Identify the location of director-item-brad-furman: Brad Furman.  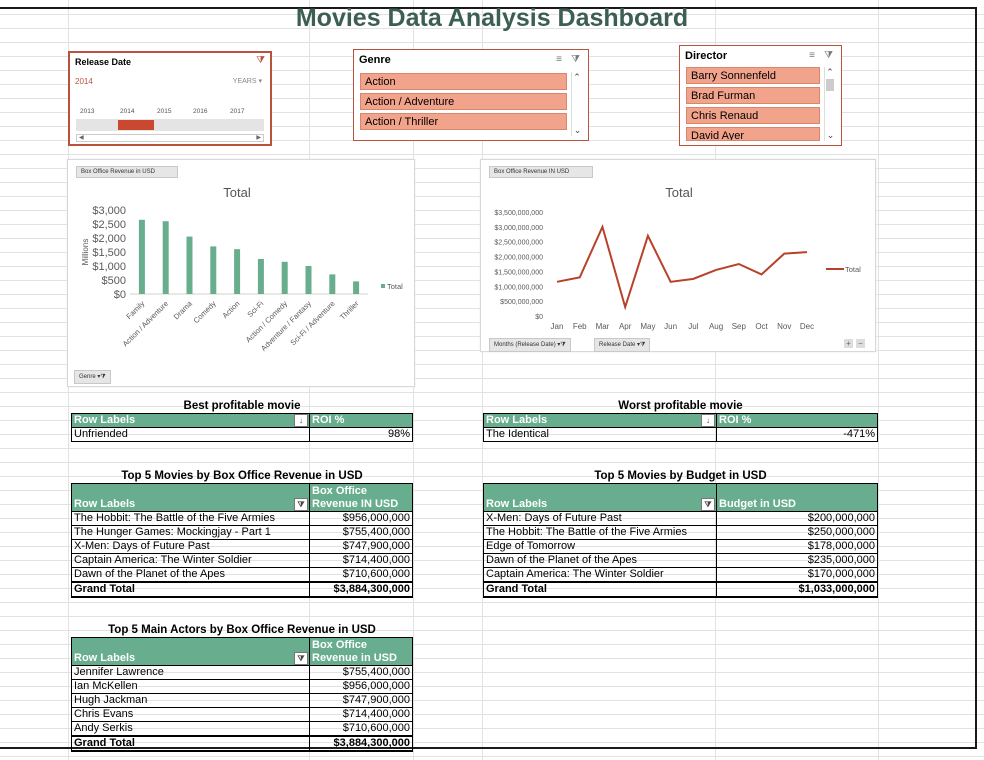
(753, 95).